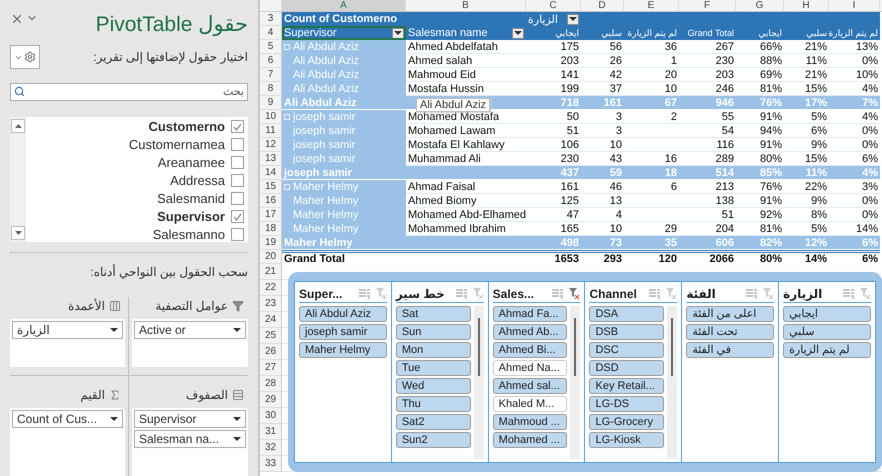  Describe the element at coordinates (271, 145) in the screenshot. I see `row-number: 12` at that location.